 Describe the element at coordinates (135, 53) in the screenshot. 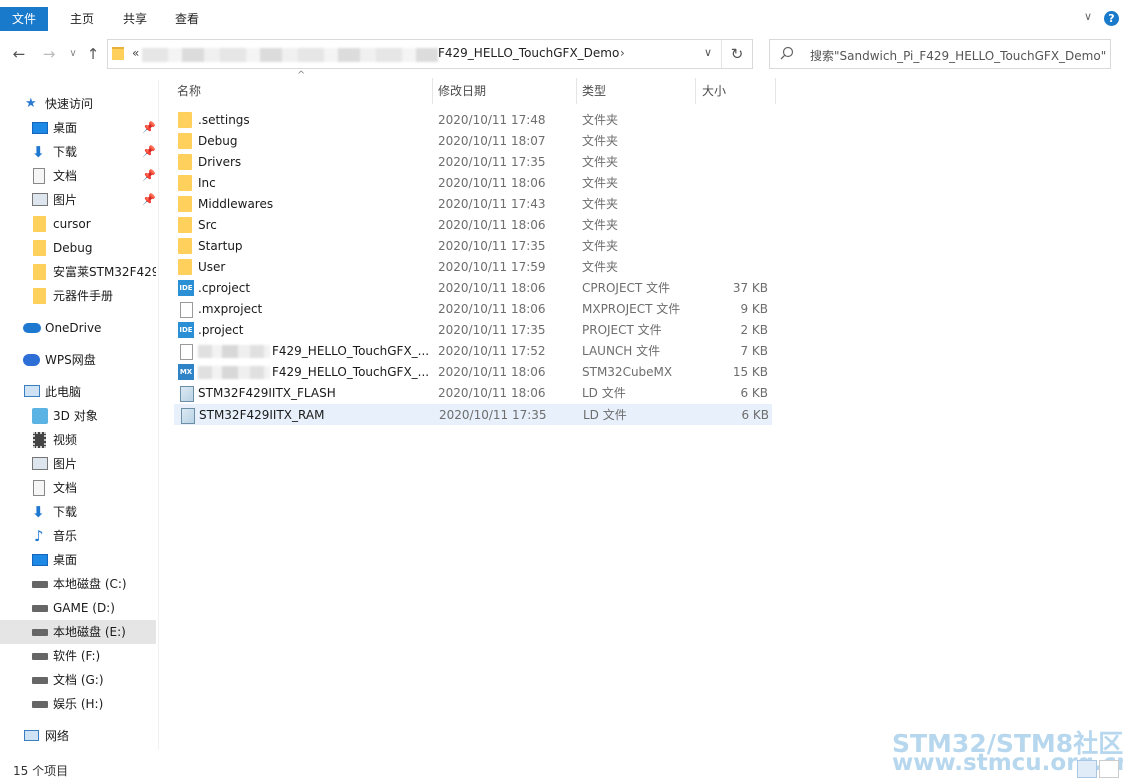

I see `path-overflow: «` at that location.